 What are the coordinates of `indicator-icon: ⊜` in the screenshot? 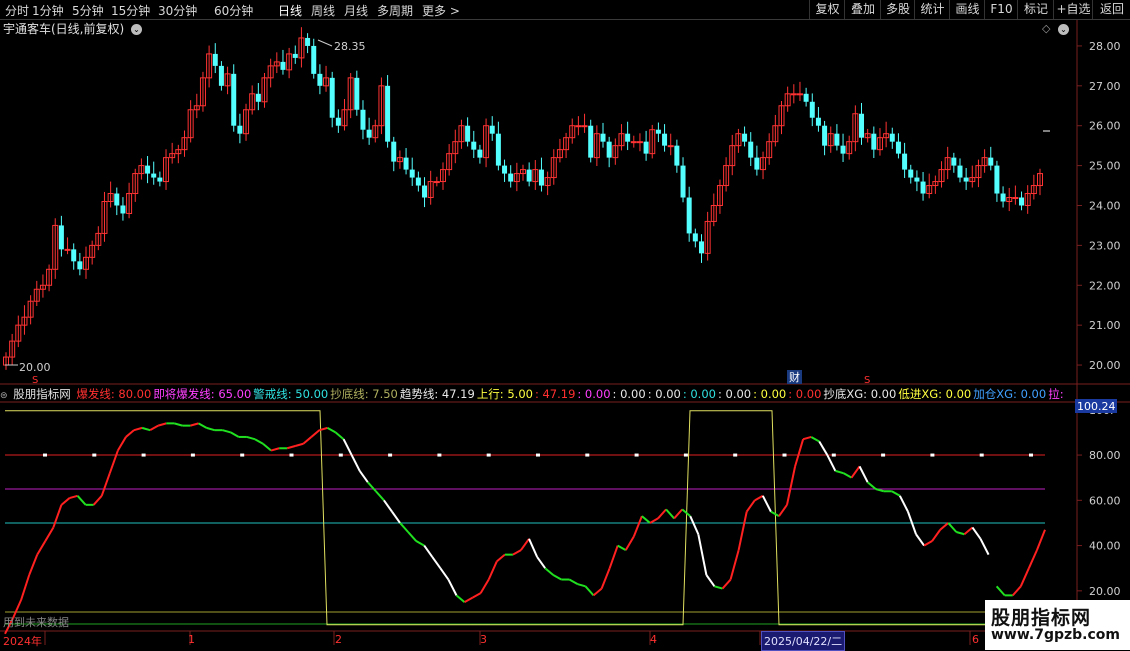 It's located at (4, 396).